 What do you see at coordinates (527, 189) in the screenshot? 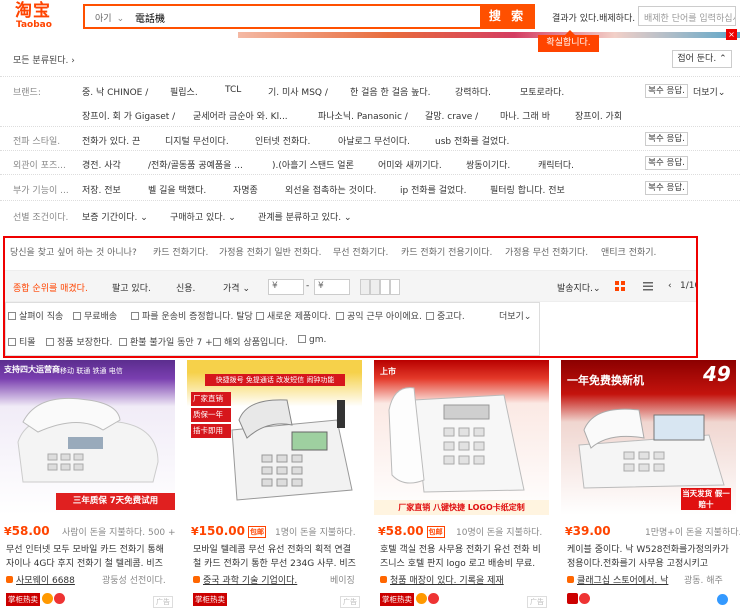
I see `feature-option: 필터링 합니다. 전보` at bounding box center [527, 189].